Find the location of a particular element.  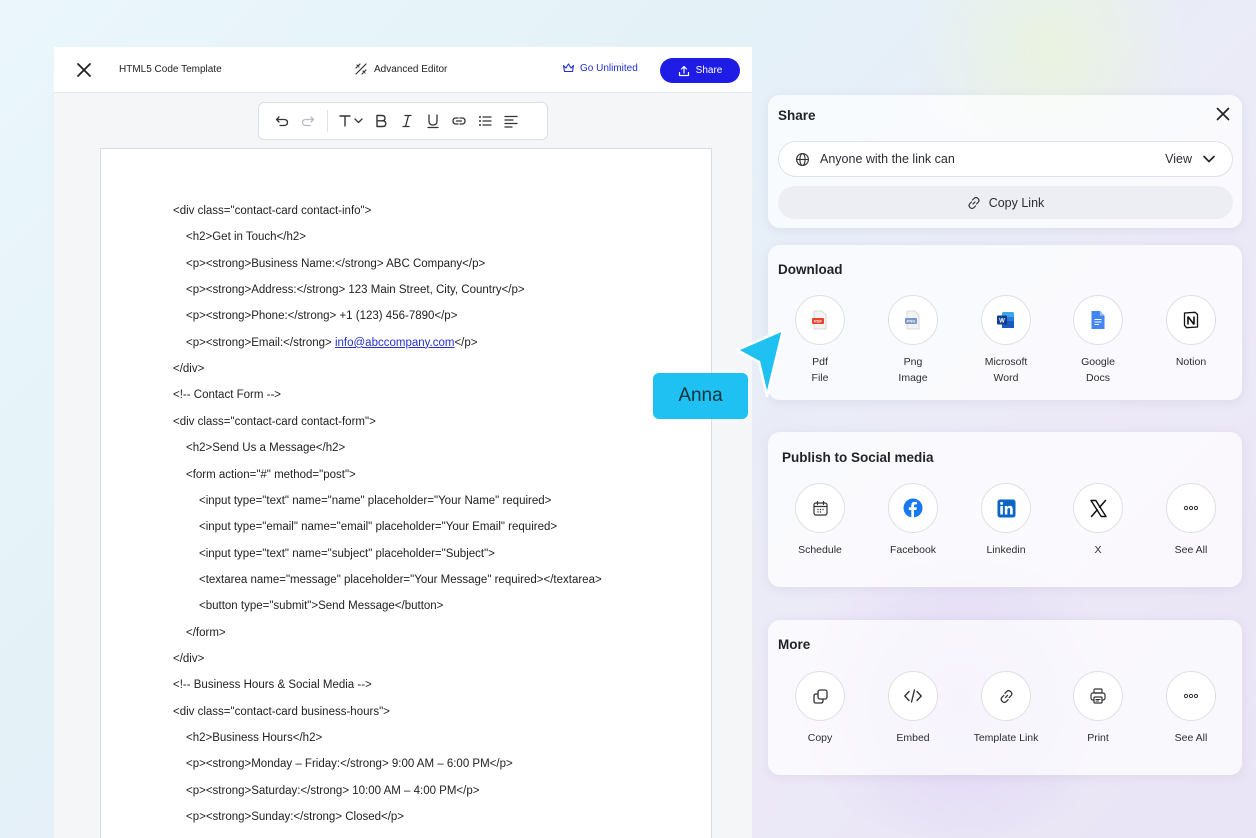

download-option-line2: Docs is located at coordinates (1098, 378).